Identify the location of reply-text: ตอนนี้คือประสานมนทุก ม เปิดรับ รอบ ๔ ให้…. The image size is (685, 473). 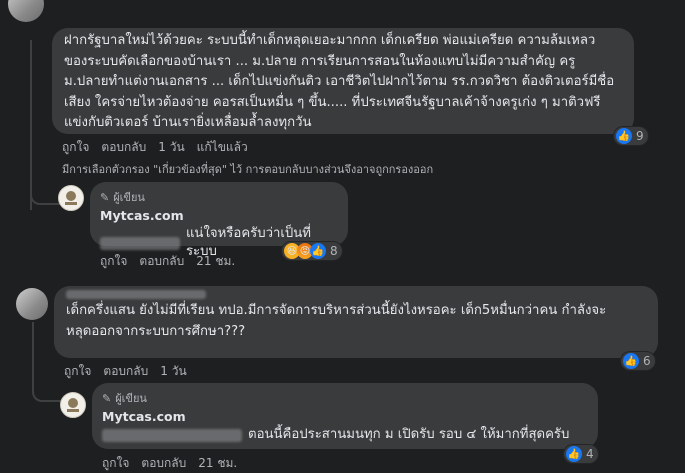
(409, 434).